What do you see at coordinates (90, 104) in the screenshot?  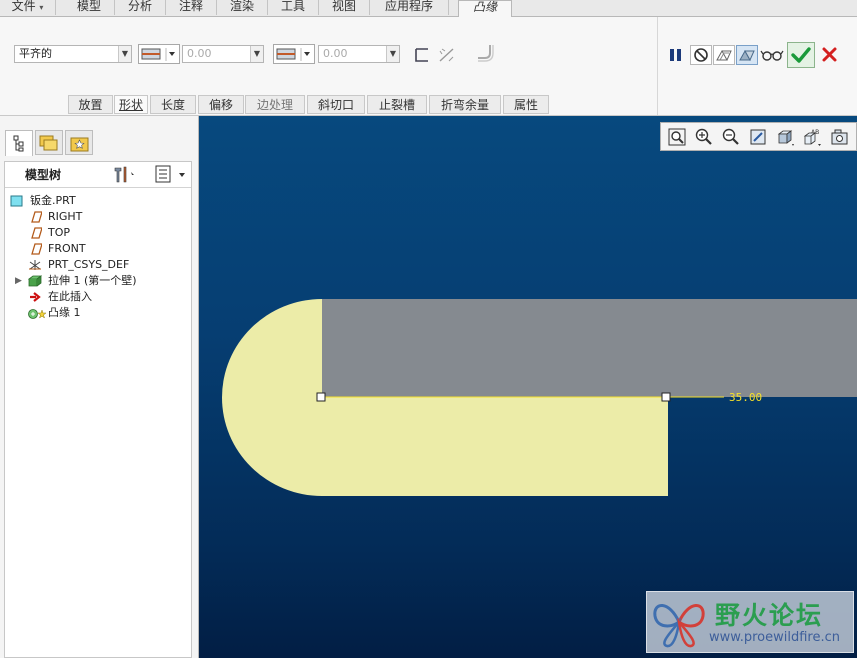 I see `tab-placement: 放置` at bounding box center [90, 104].